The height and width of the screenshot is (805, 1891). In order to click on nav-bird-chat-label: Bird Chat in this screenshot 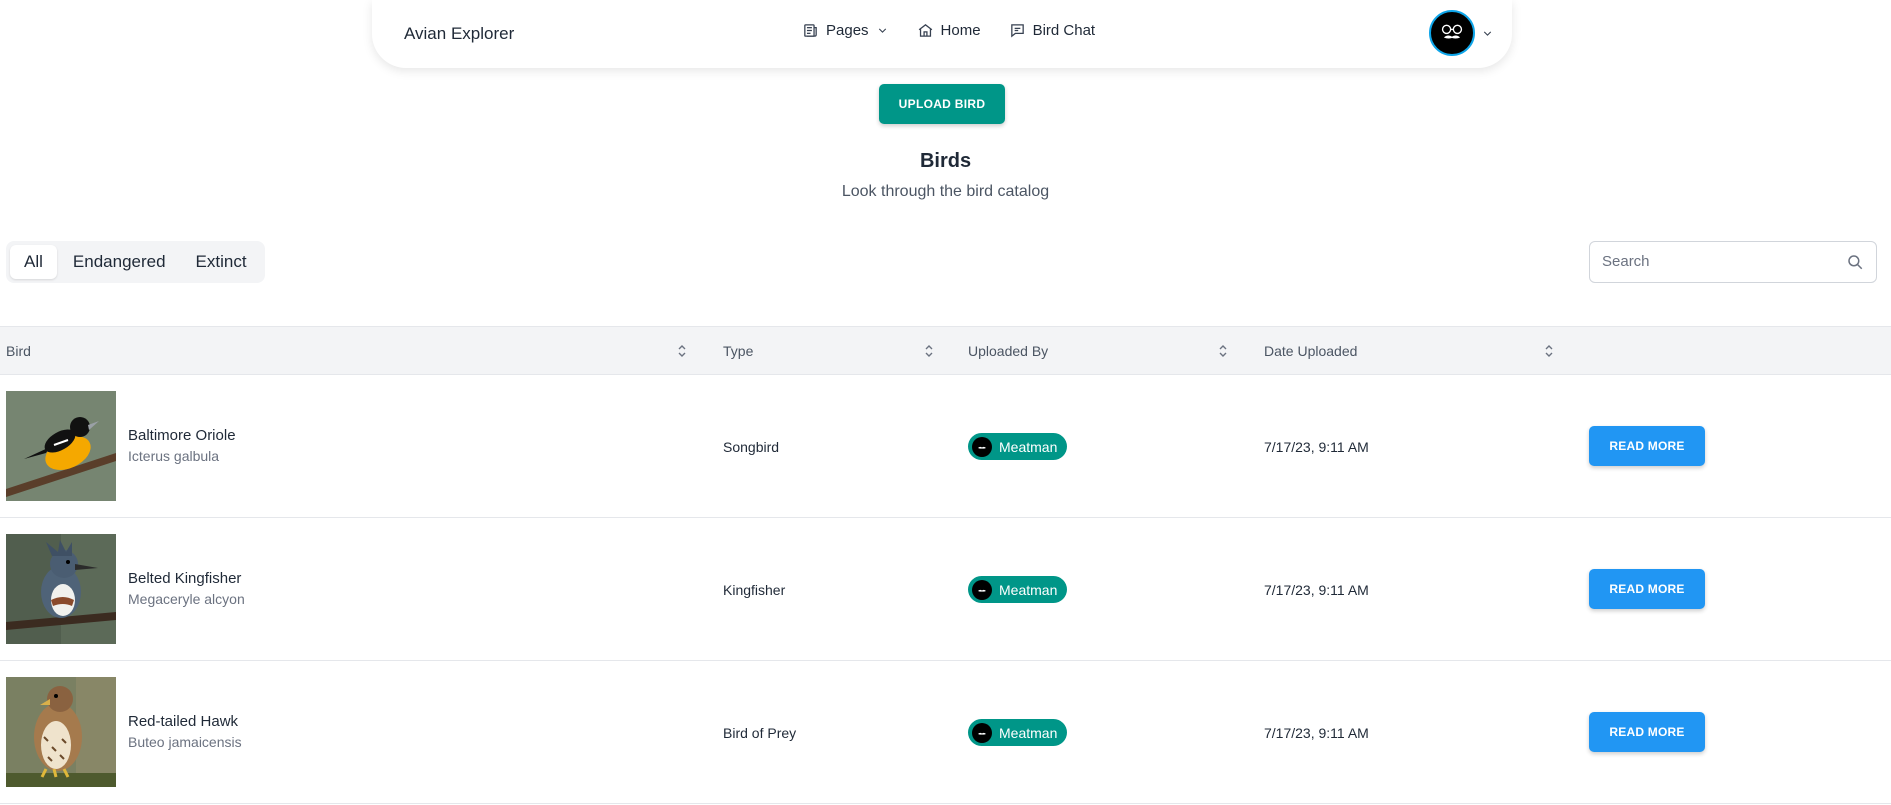, I will do `click(1064, 30)`.